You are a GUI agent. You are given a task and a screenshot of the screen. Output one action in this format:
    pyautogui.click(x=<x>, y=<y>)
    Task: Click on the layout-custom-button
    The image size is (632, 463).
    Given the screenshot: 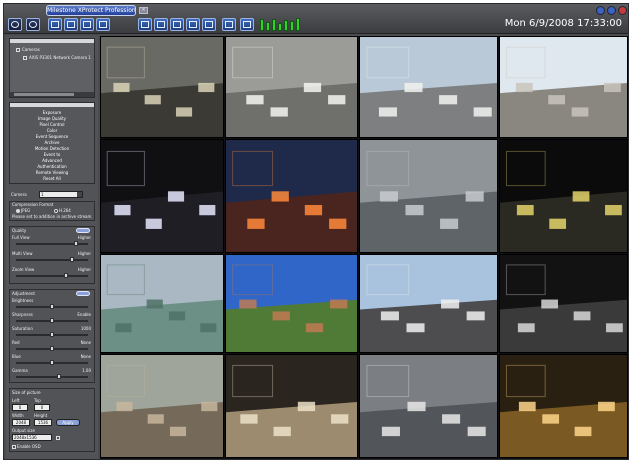 What is the action you would take?
    pyautogui.click(x=209, y=24)
    